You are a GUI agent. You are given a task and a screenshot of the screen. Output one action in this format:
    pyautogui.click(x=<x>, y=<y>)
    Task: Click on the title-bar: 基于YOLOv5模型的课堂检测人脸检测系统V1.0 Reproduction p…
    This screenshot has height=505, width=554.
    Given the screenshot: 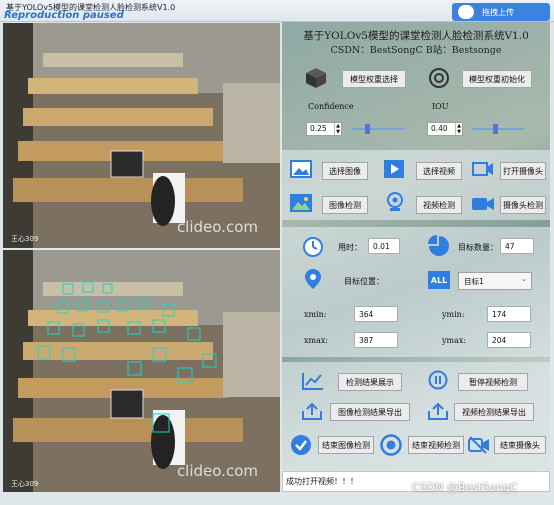 What is the action you would take?
    pyautogui.click(x=277, y=11)
    